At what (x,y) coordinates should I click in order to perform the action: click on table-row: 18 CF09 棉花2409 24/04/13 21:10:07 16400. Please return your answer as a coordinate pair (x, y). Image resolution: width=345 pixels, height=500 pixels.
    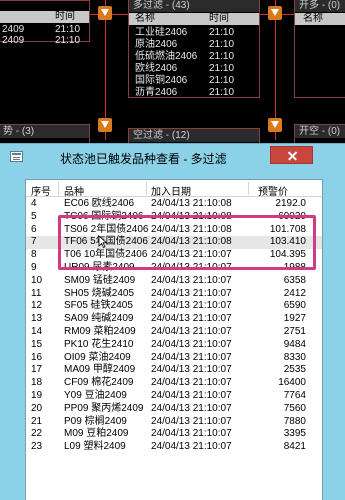
    Looking at the image, I should click on (174, 383).